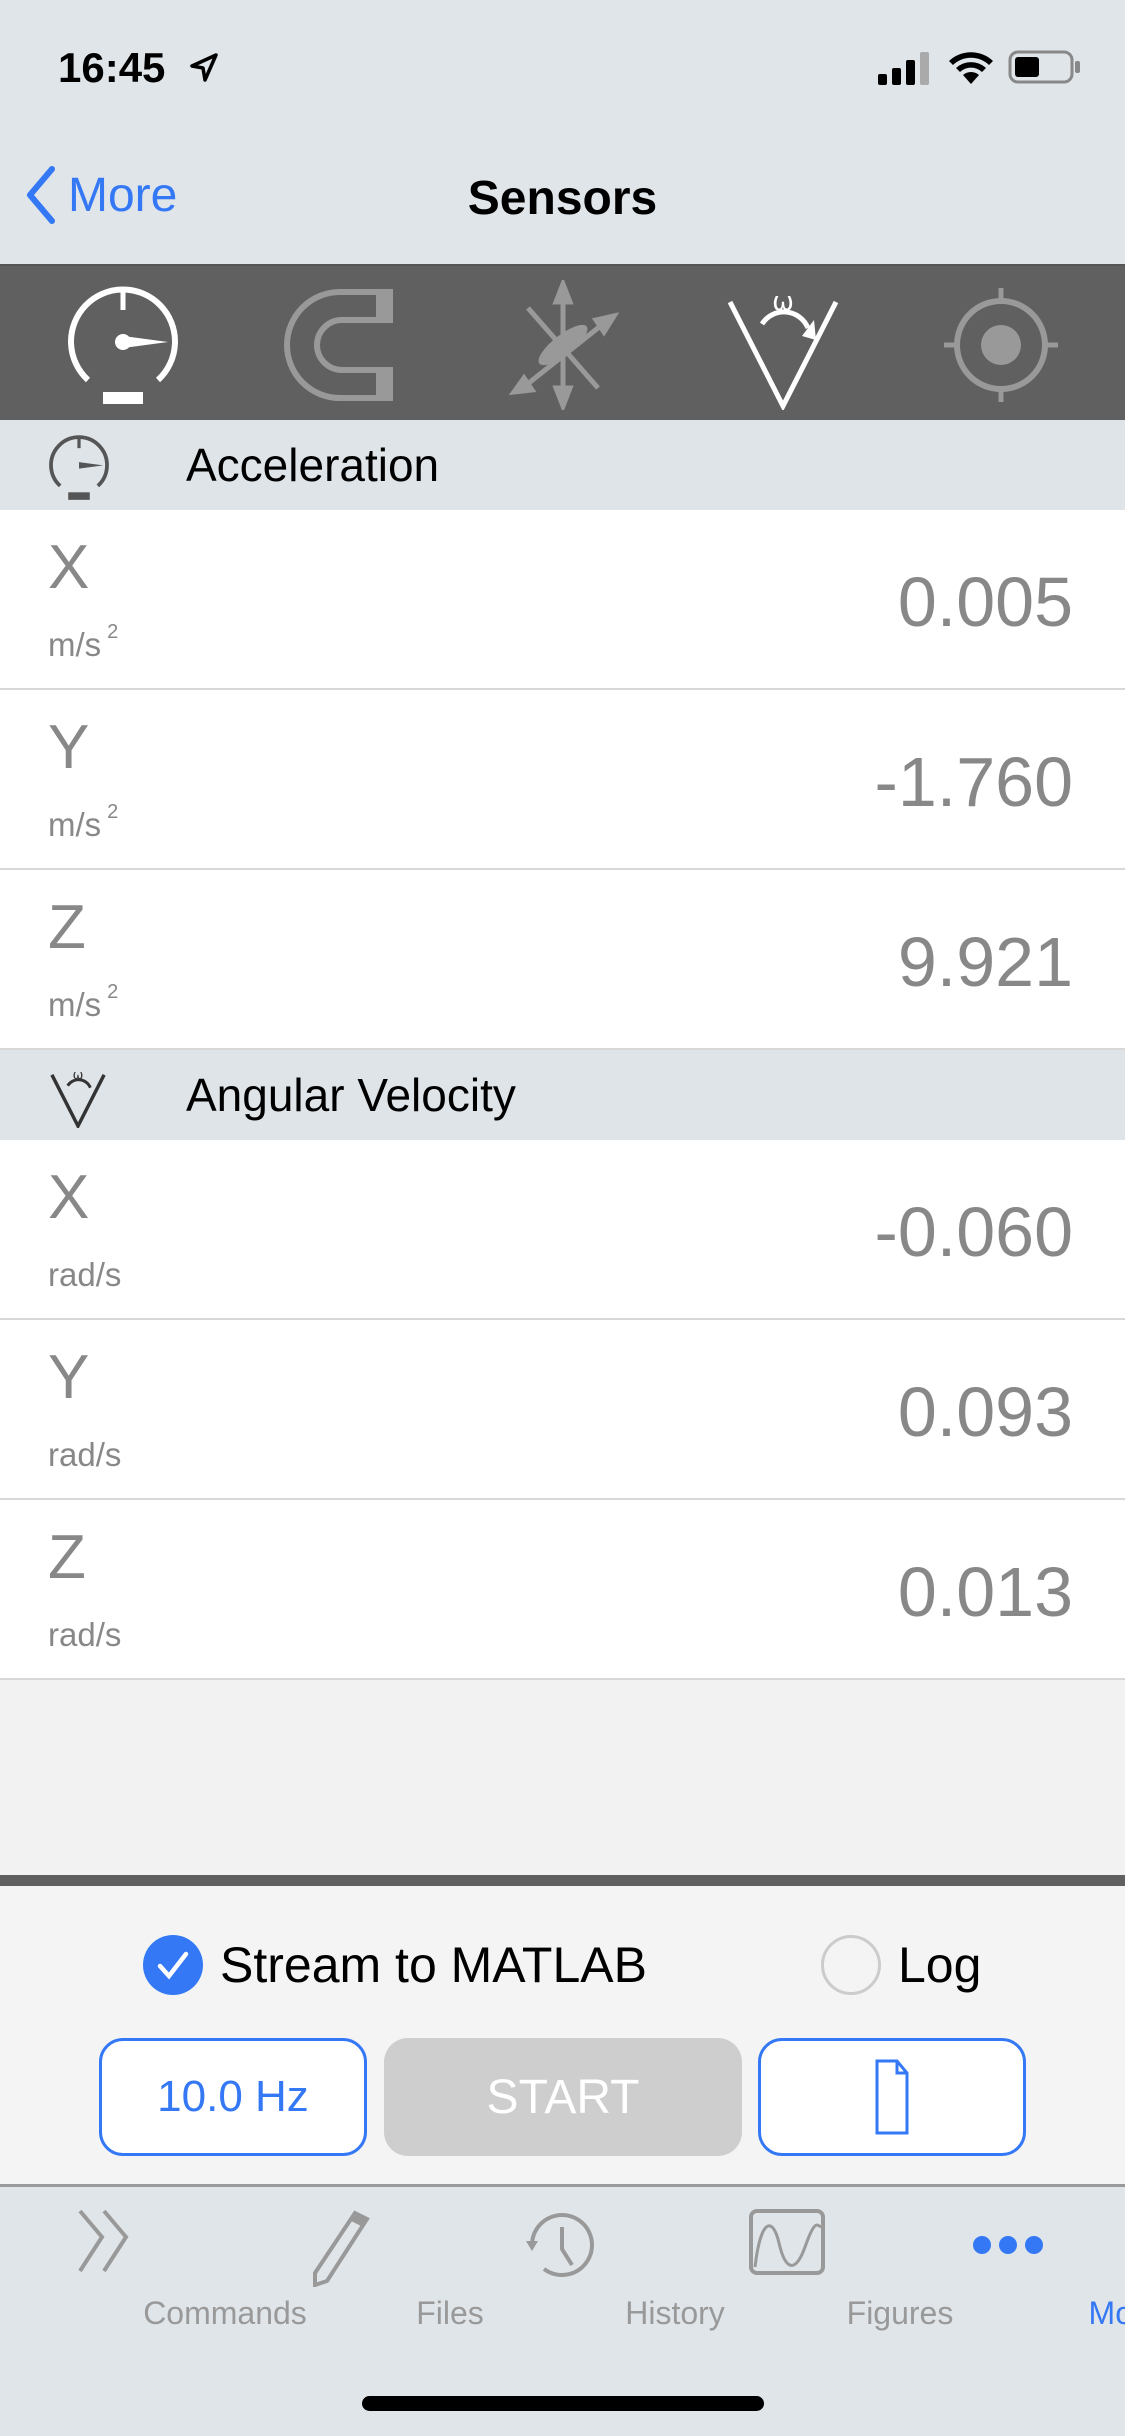 The height and width of the screenshot is (2436, 1125). I want to click on history-clock-icon, so click(560, 2245).